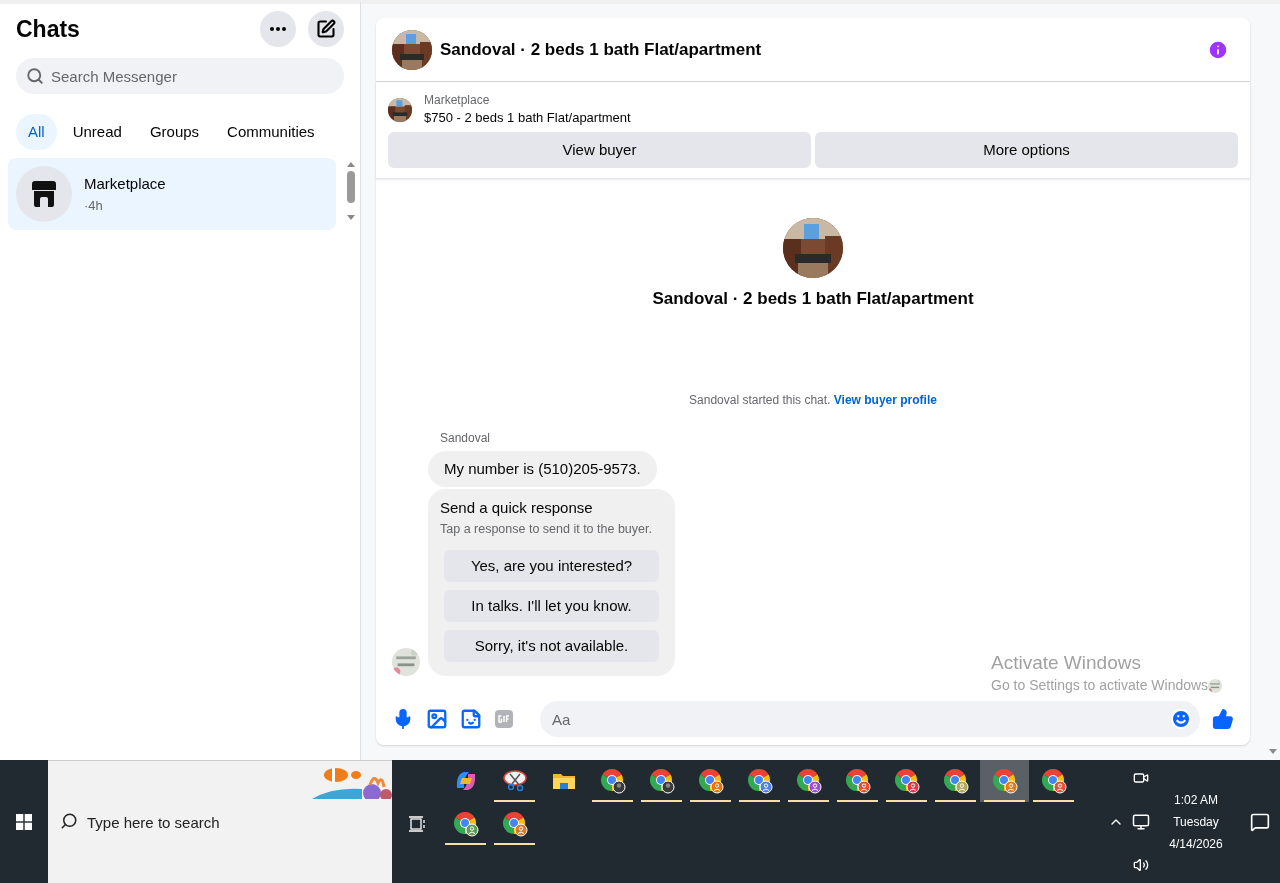 The height and width of the screenshot is (883, 1280). I want to click on filter-tab: Groups, so click(174, 132).